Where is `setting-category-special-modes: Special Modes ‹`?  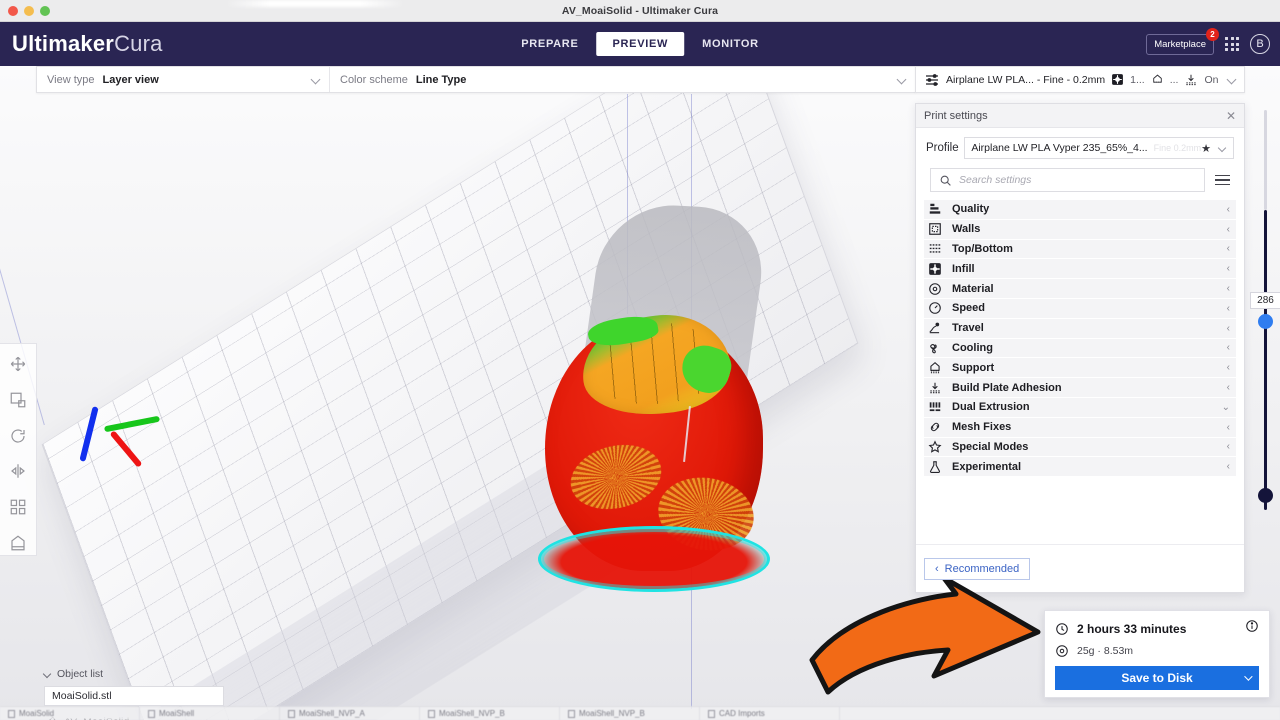 setting-category-special-modes: Special Modes ‹ is located at coordinates (1080, 447).